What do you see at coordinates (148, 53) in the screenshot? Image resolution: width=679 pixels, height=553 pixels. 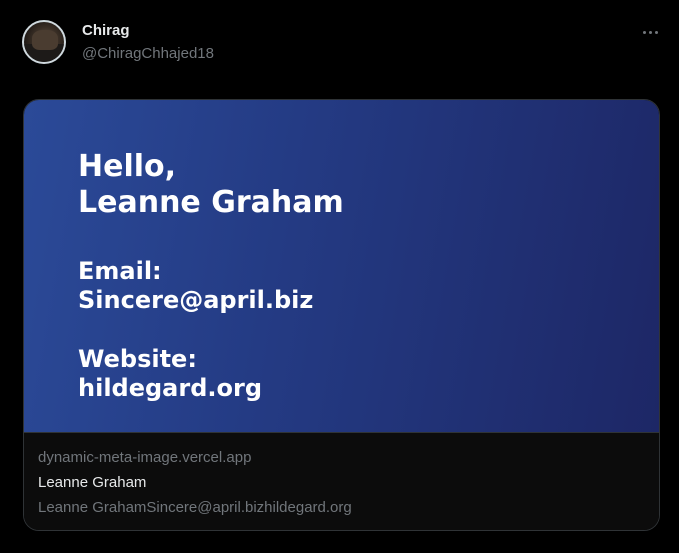 I see `user-handle: @ChiragChhajed18` at bounding box center [148, 53].